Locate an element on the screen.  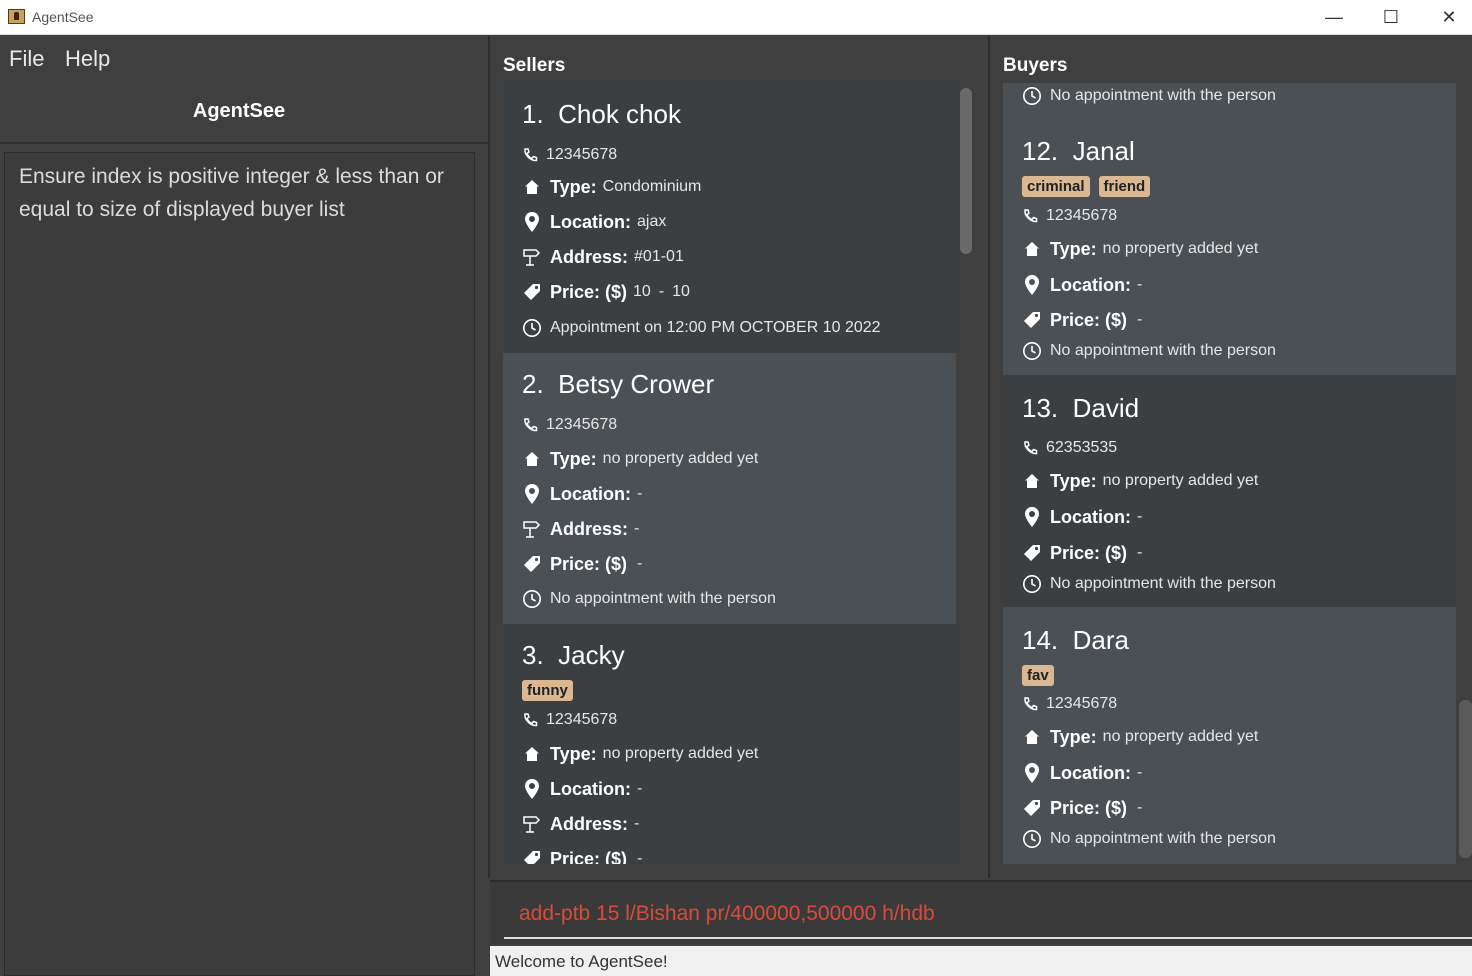
price-low: 10 is located at coordinates (642, 291).